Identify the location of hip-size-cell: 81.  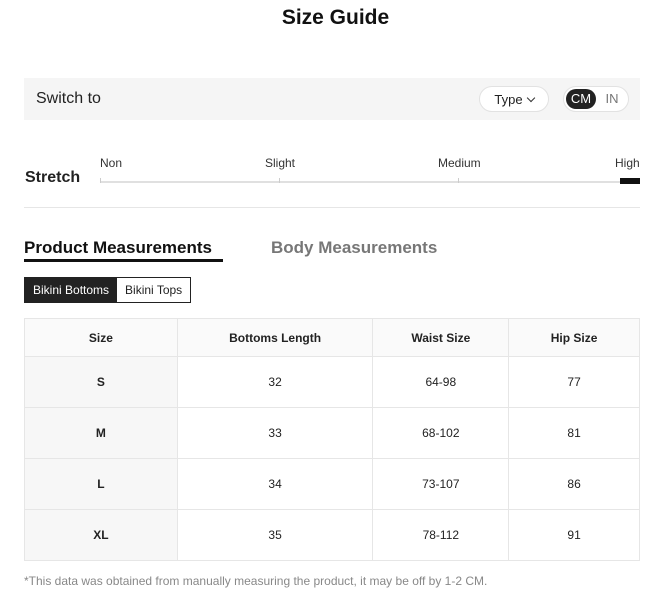
(574, 433).